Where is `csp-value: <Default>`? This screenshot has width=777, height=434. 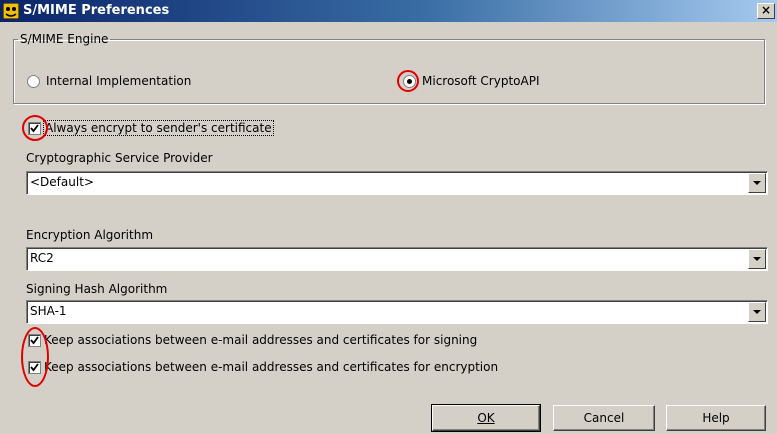
csp-value: <Default> is located at coordinates (62, 182).